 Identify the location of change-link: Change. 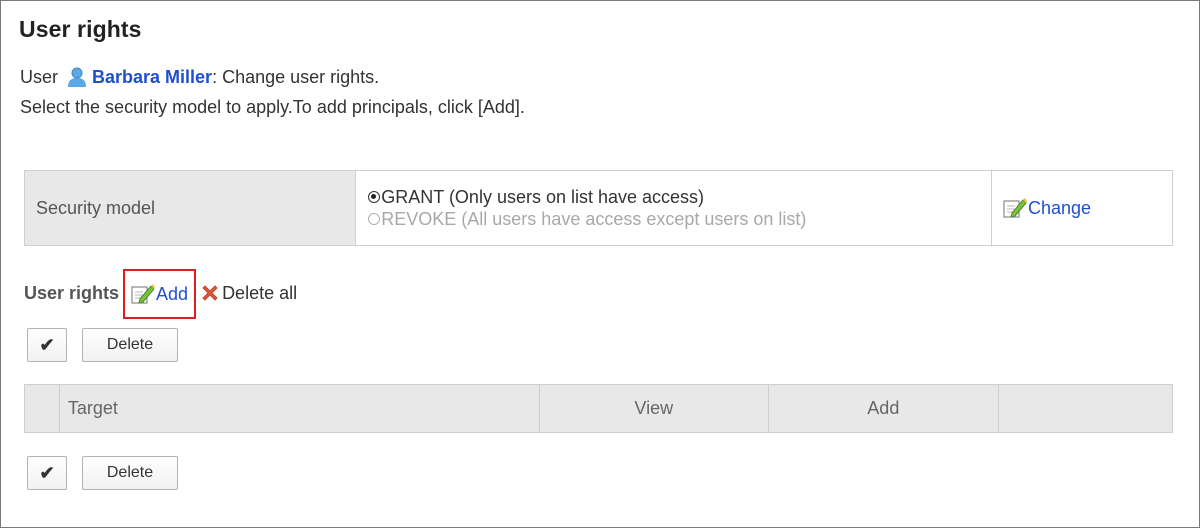
(1087, 208).